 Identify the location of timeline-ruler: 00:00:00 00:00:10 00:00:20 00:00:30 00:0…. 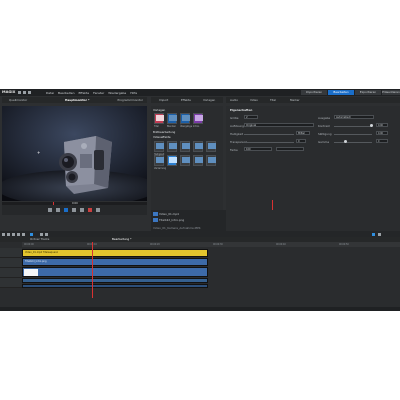
(211, 244).